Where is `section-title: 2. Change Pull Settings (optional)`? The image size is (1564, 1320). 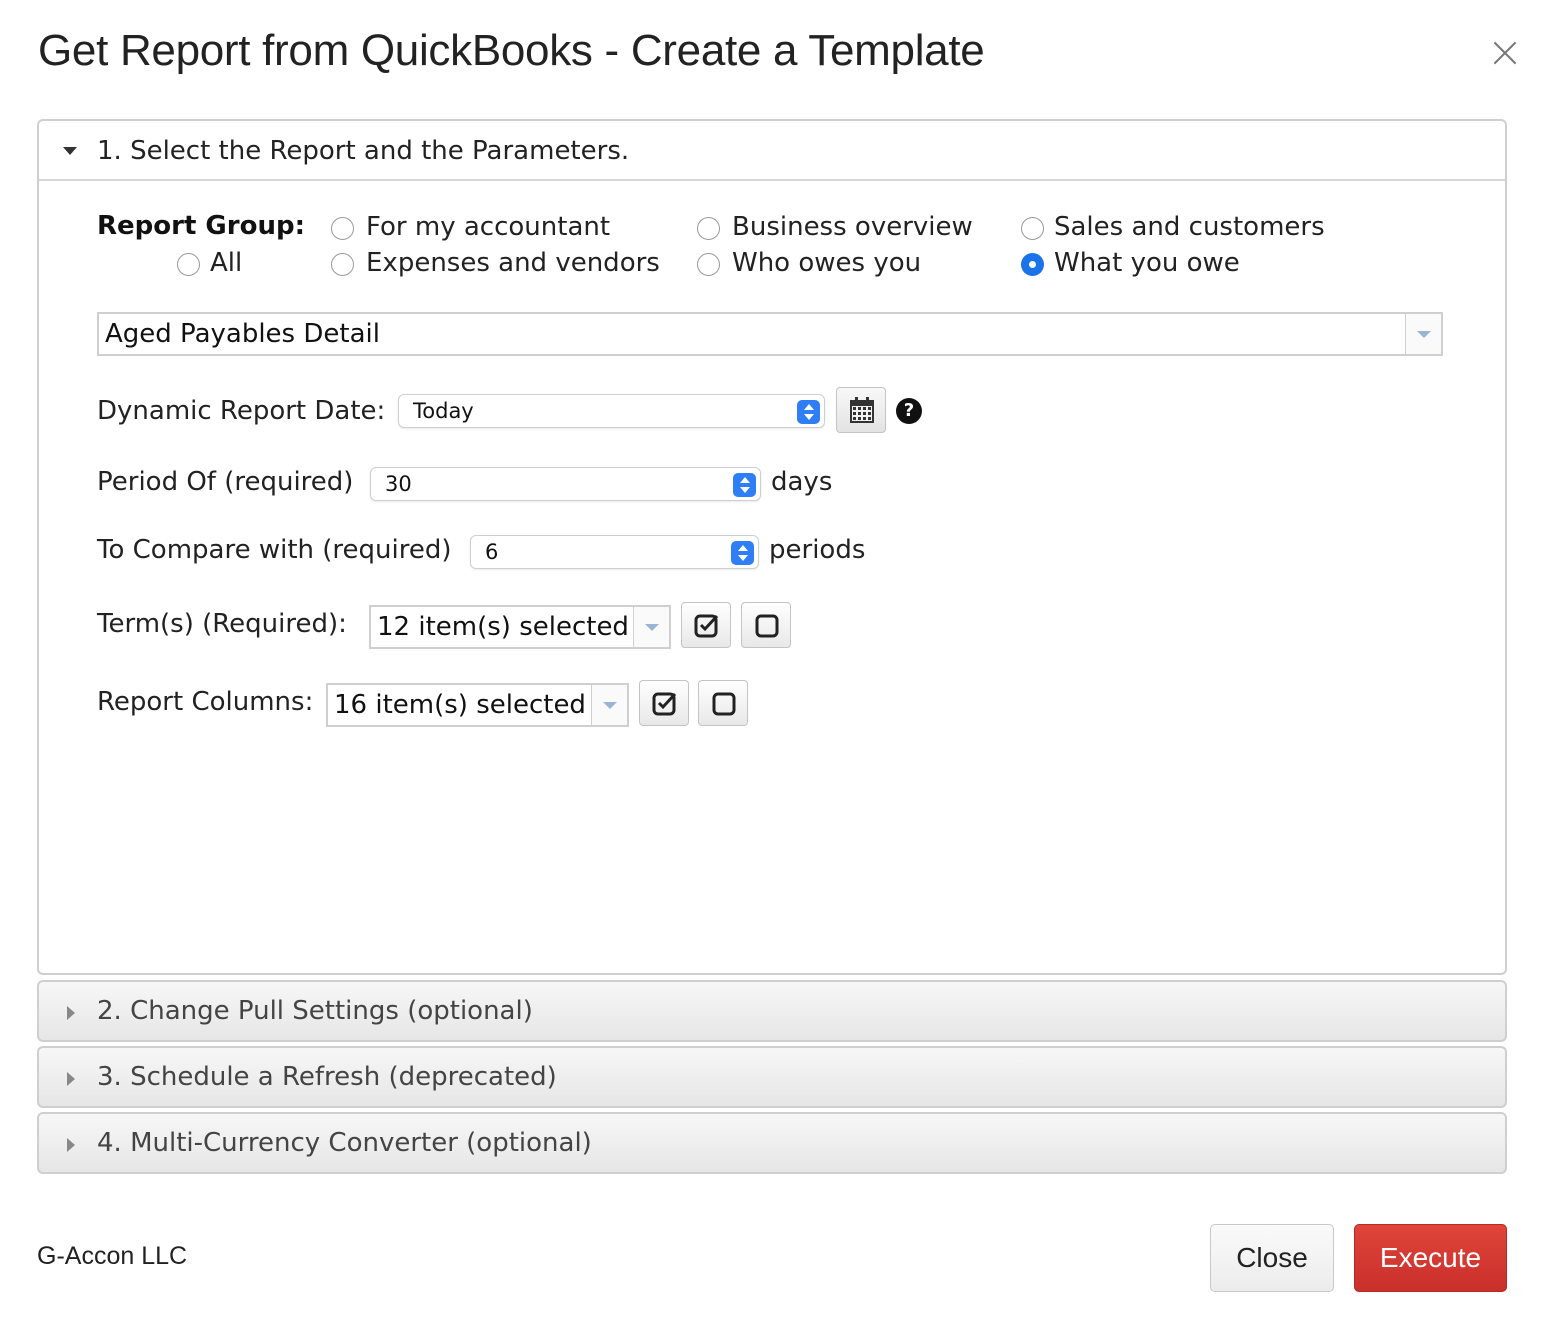 section-title: 2. Change Pull Settings (optional) is located at coordinates (315, 1011).